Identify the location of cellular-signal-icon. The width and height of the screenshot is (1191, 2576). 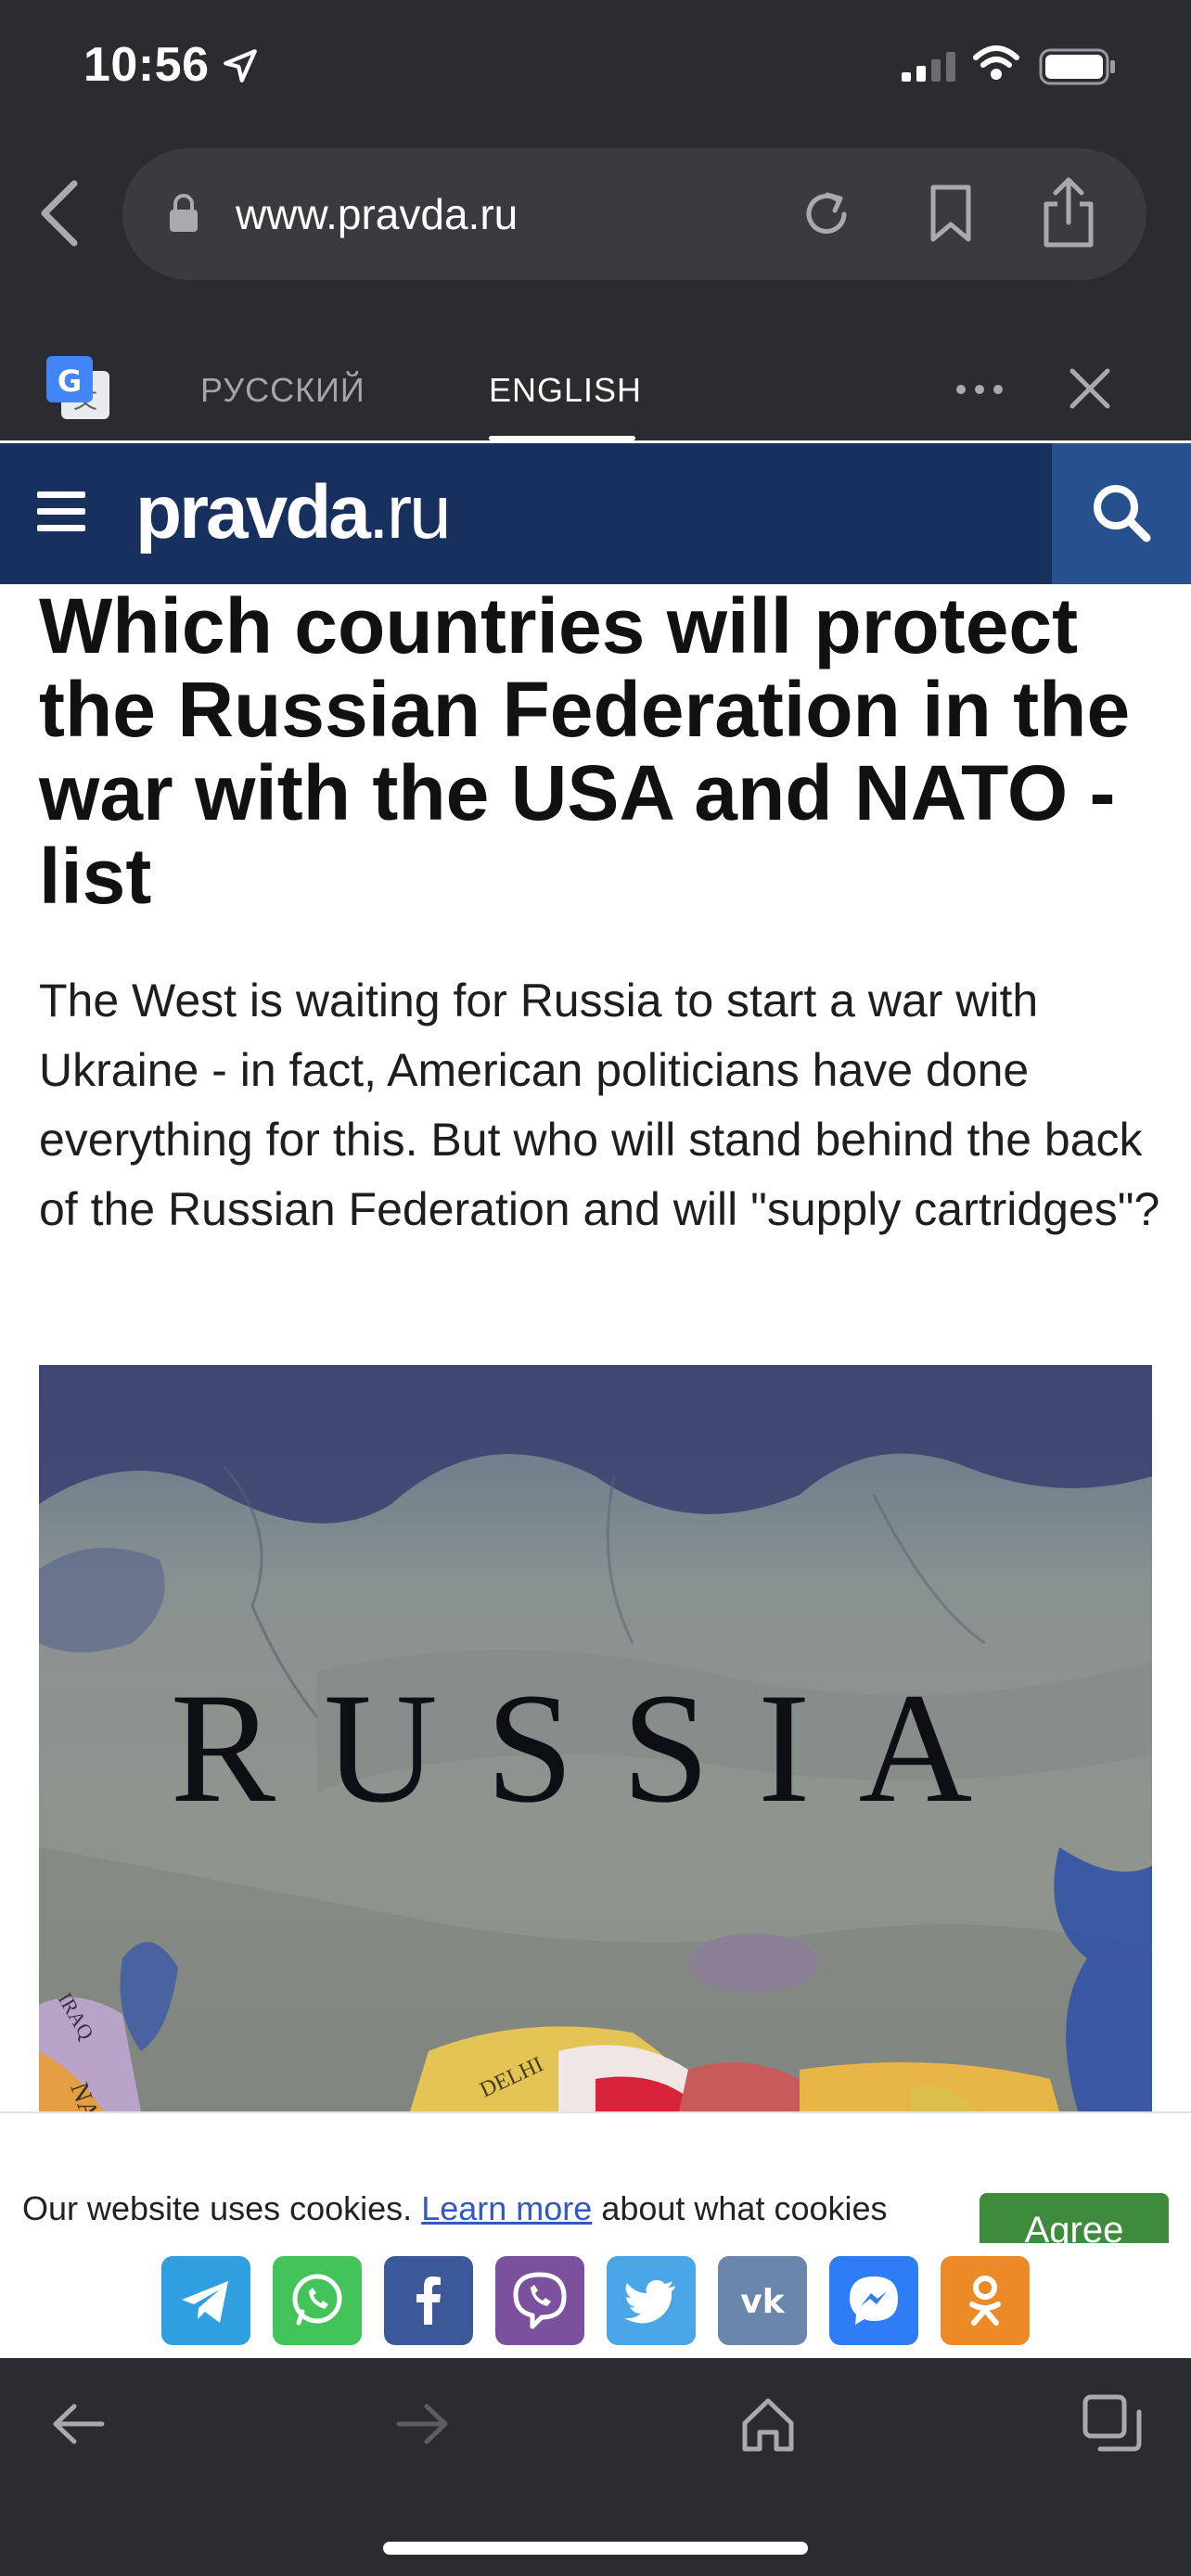
(929, 67).